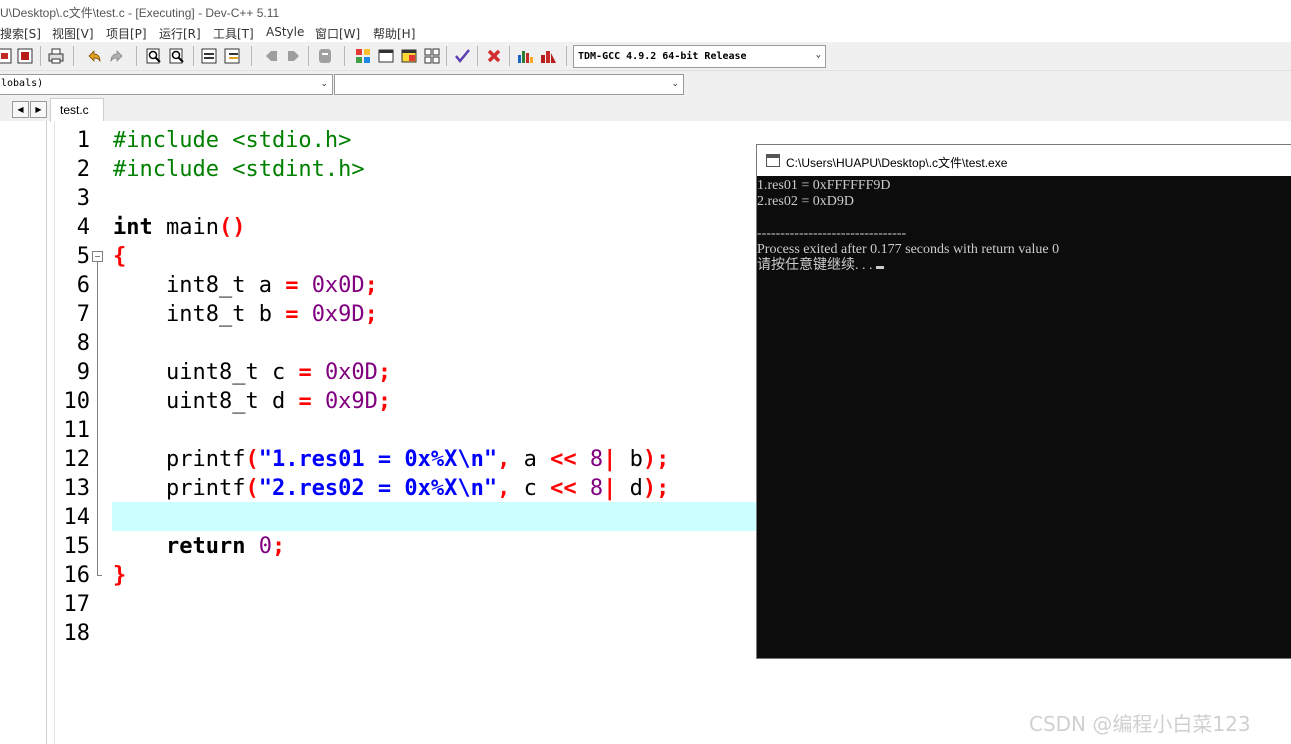  What do you see at coordinates (97, 256) in the screenshot?
I see `fold-collapse-icon` at bounding box center [97, 256].